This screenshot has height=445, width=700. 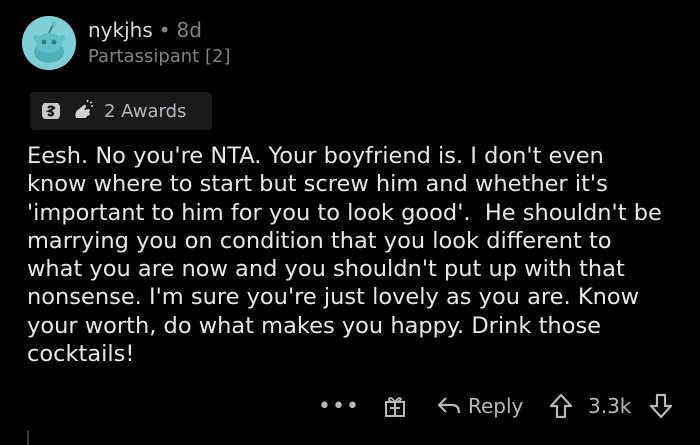 What do you see at coordinates (159, 56) in the screenshot?
I see `user-flair: Partassipant [2]` at bounding box center [159, 56].